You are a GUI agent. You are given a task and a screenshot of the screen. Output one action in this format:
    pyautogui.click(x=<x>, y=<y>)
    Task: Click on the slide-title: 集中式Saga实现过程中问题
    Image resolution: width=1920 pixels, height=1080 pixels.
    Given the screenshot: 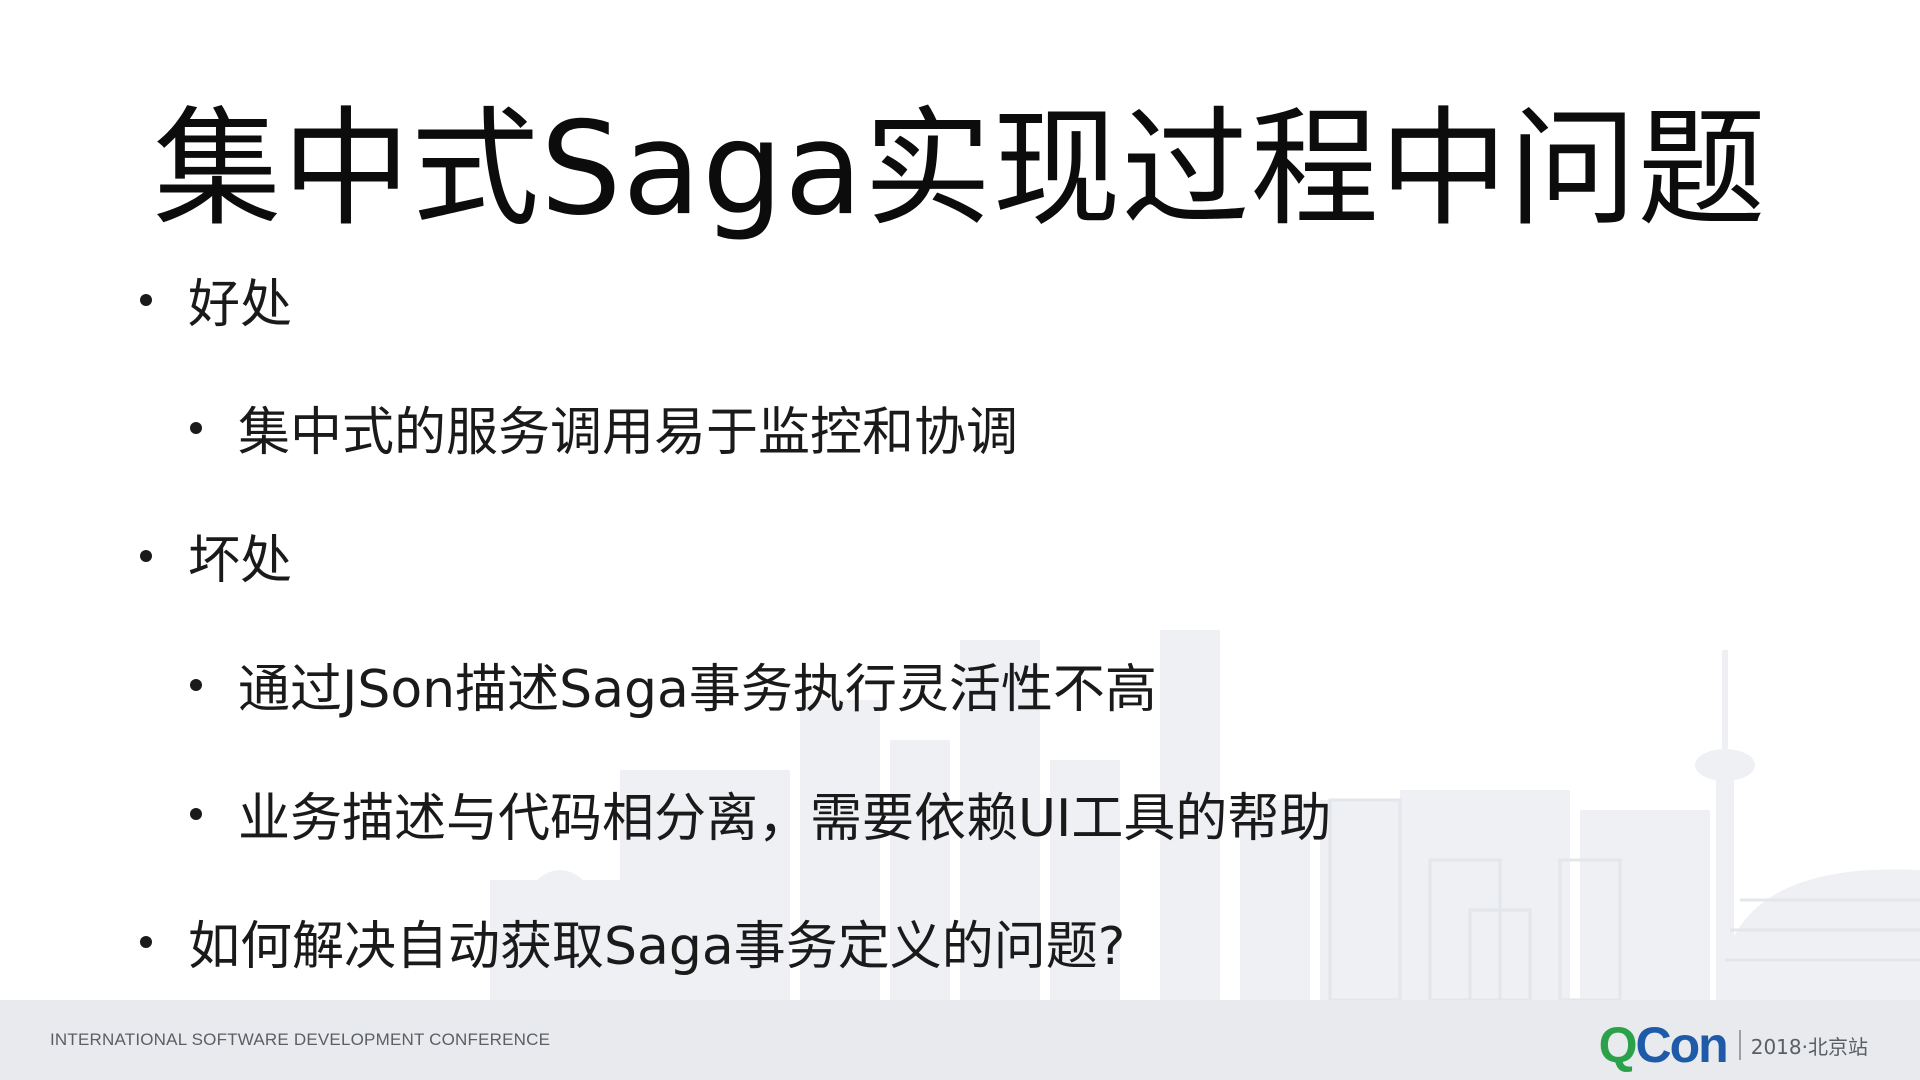 What is the action you would take?
    pyautogui.click(x=960, y=169)
    